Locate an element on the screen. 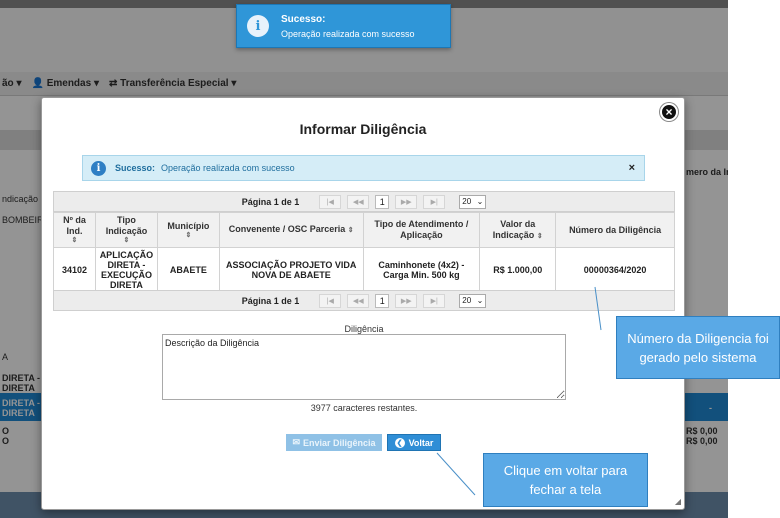 This screenshot has height=518, width=780. cell-num-ind: 34102 is located at coordinates (74, 270).